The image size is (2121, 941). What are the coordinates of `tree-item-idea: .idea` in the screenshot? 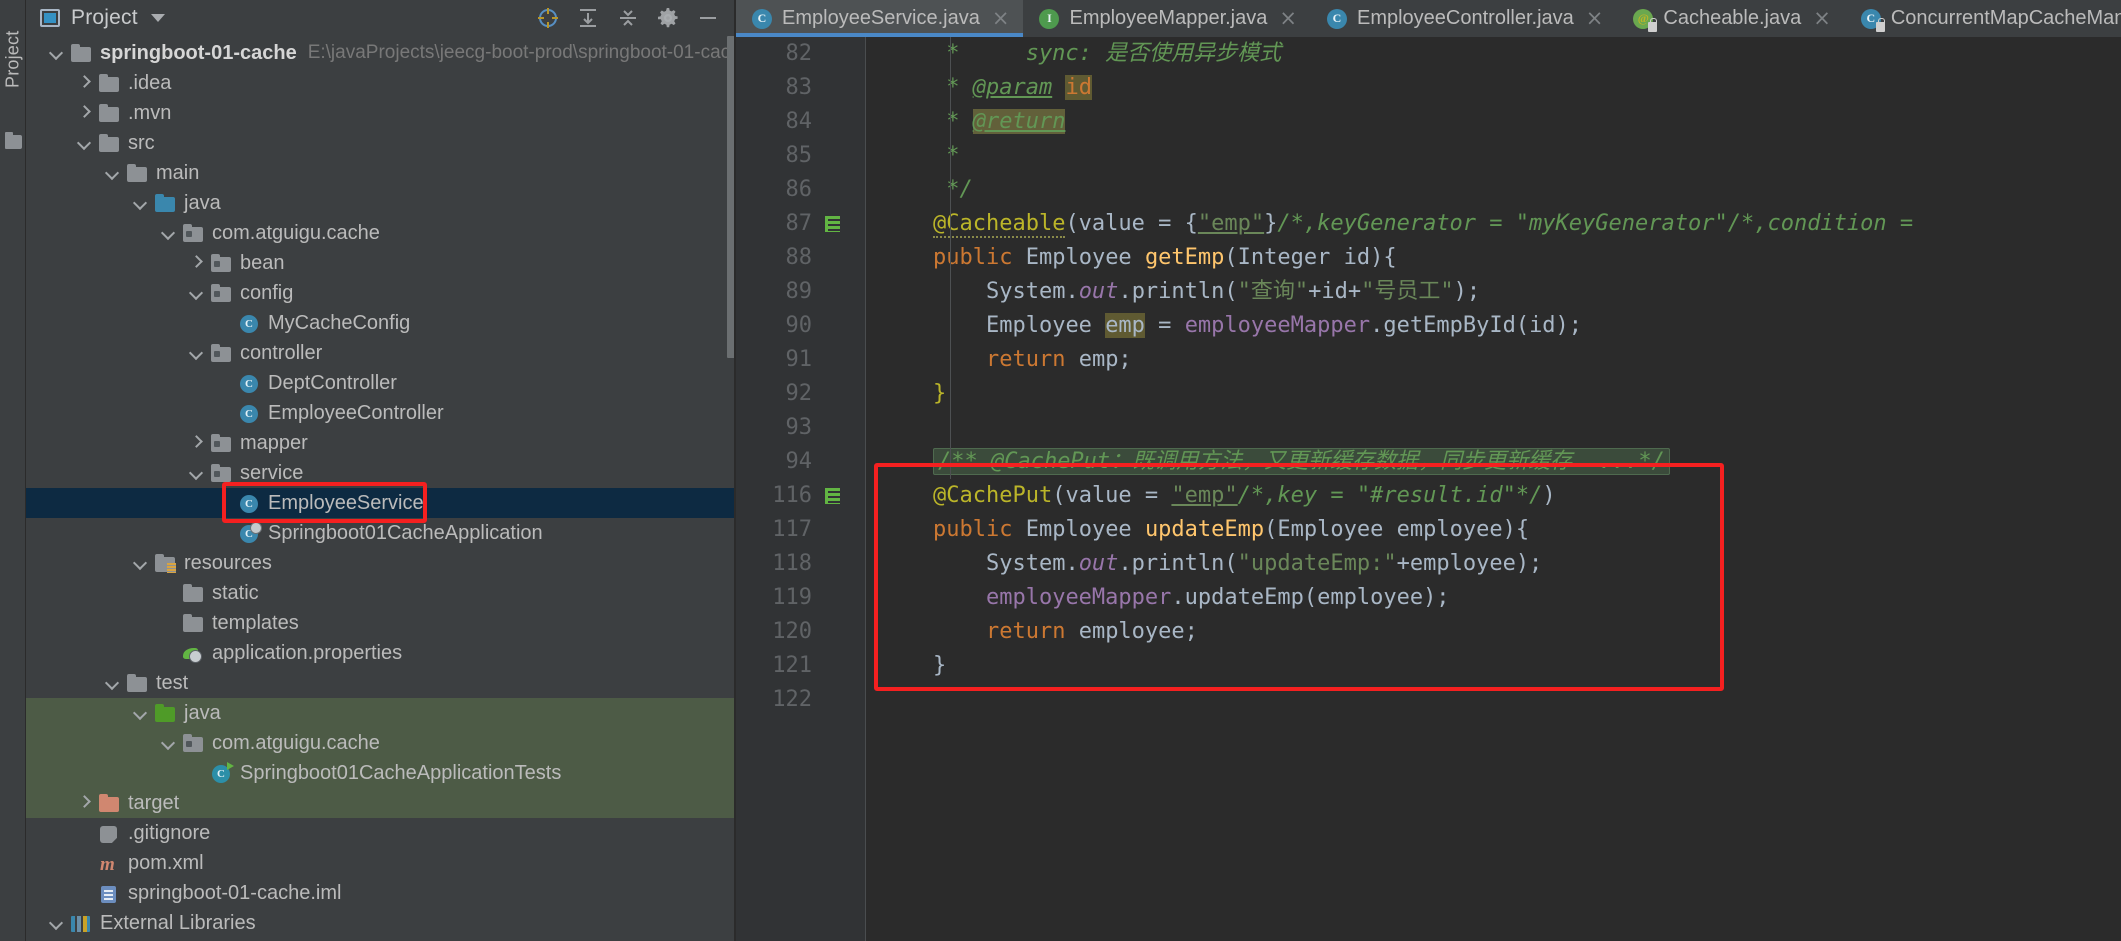 It's located at (381, 83).